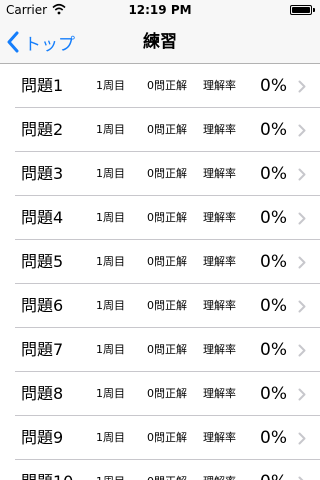  What do you see at coordinates (160, 42) in the screenshot?
I see `navigation-bar: トップ 練習` at bounding box center [160, 42].